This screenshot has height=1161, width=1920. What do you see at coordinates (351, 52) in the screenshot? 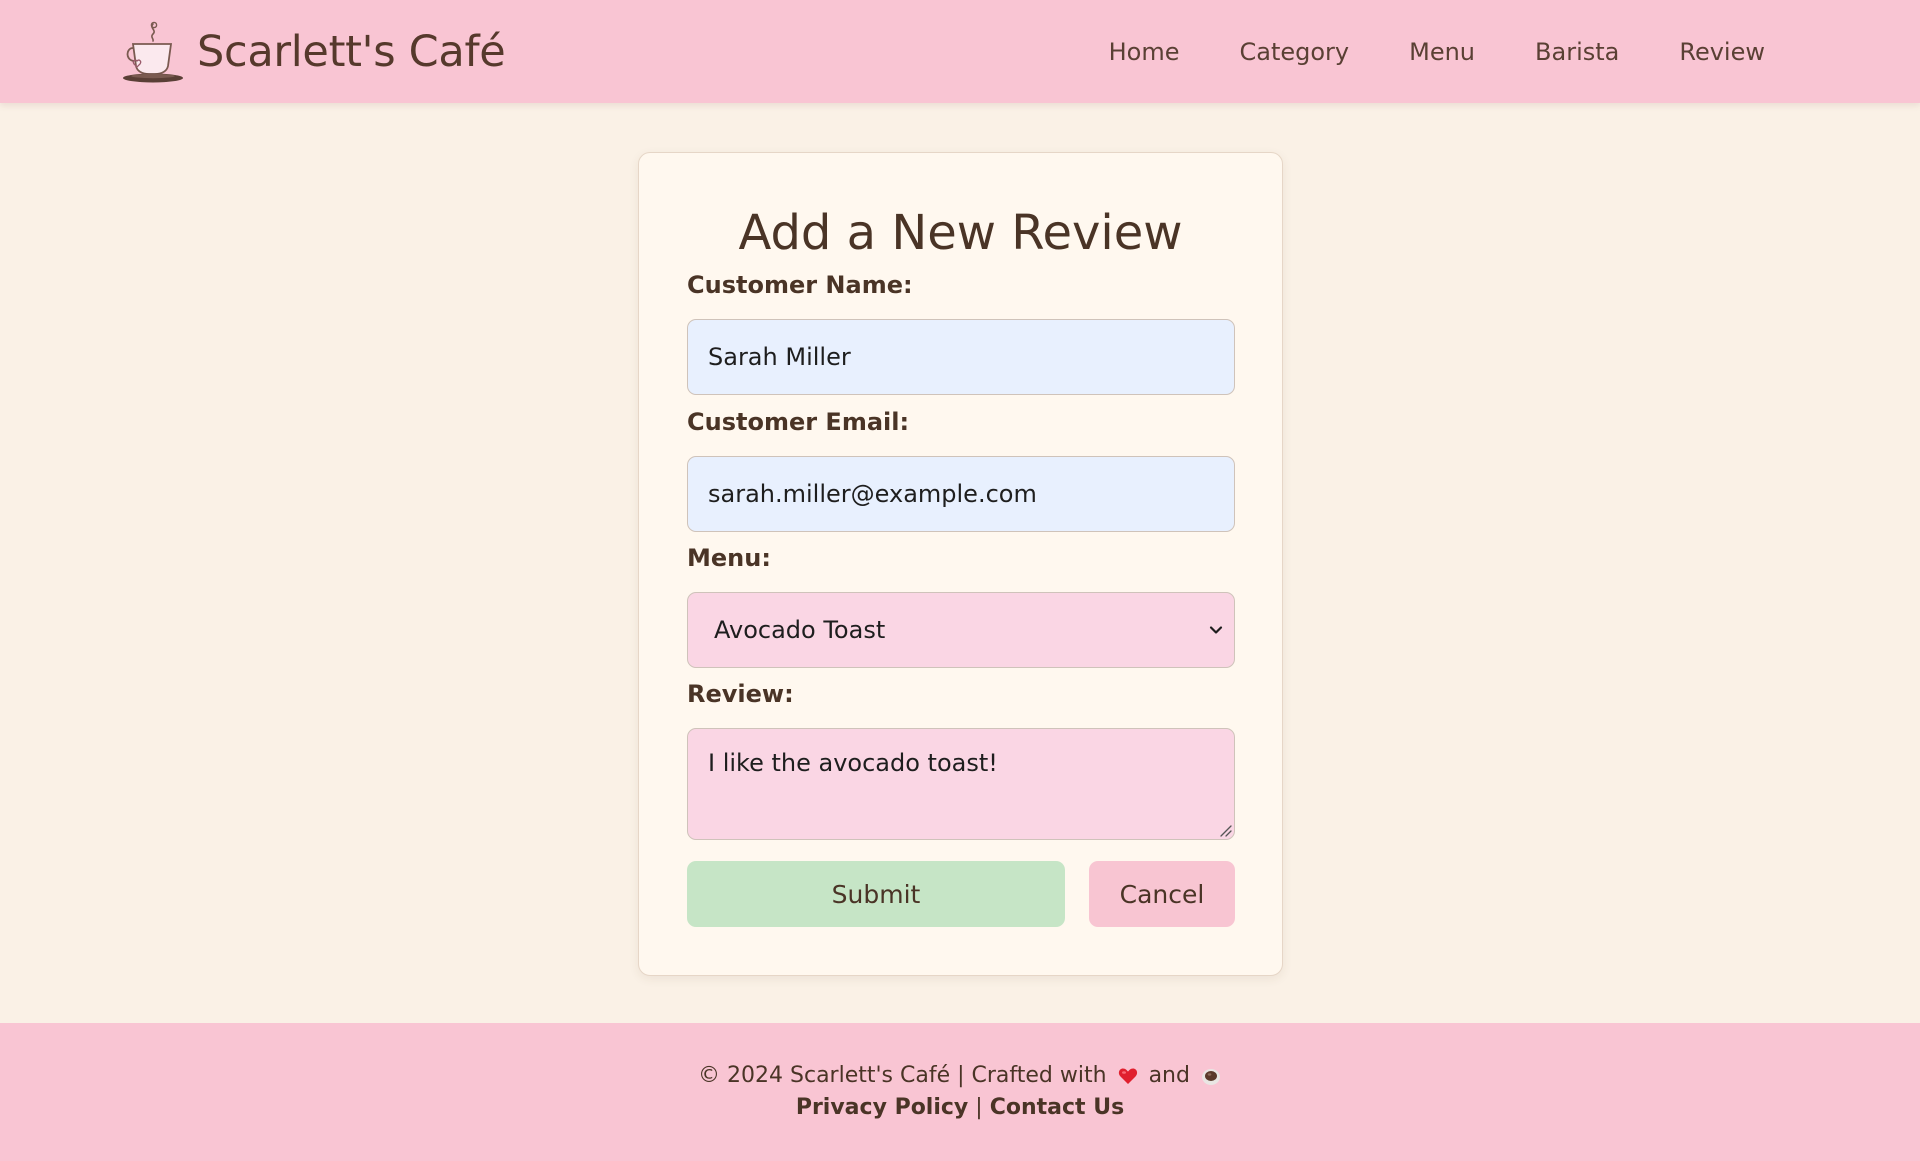
I see `brand-name: Scarlett's Café` at bounding box center [351, 52].